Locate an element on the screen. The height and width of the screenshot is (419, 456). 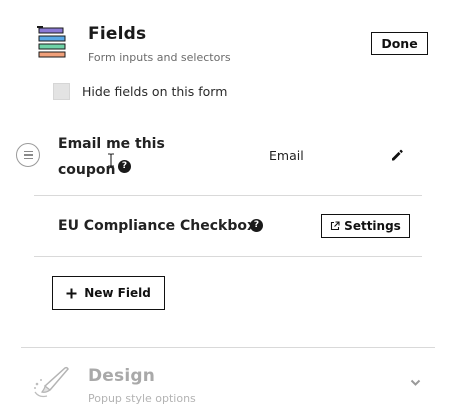
drag-handle-icon is located at coordinates (28, 155).